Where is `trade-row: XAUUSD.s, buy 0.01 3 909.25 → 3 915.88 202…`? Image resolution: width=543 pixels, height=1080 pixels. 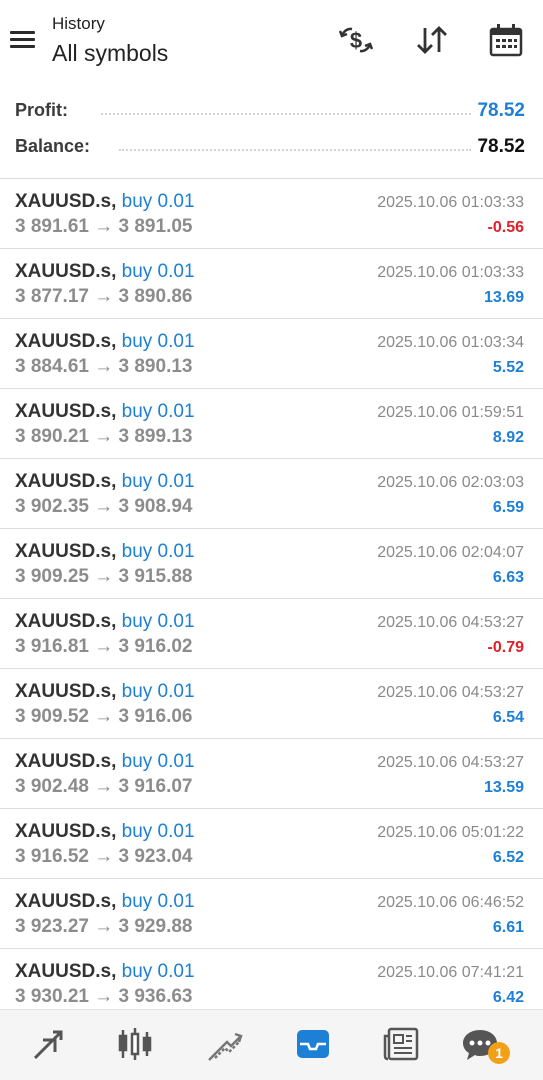 trade-row: XAUUSD.s, buy 0.01 3 909.25 → 3 915.88 202… is located at coordinates (271, 564).